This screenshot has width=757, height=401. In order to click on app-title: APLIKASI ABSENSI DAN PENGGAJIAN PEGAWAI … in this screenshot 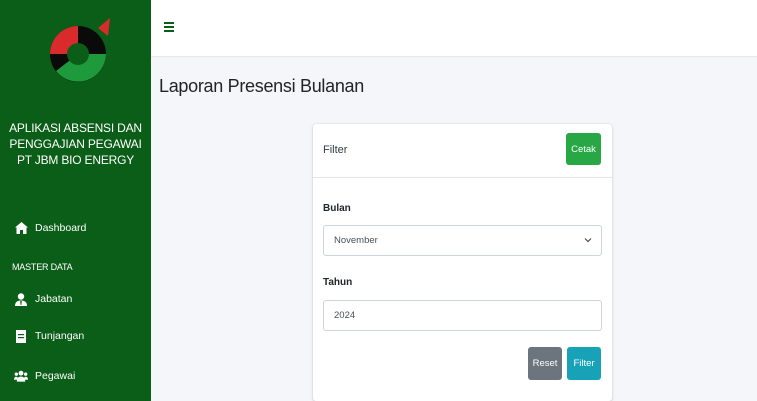, I will do `click(75, 144)`.